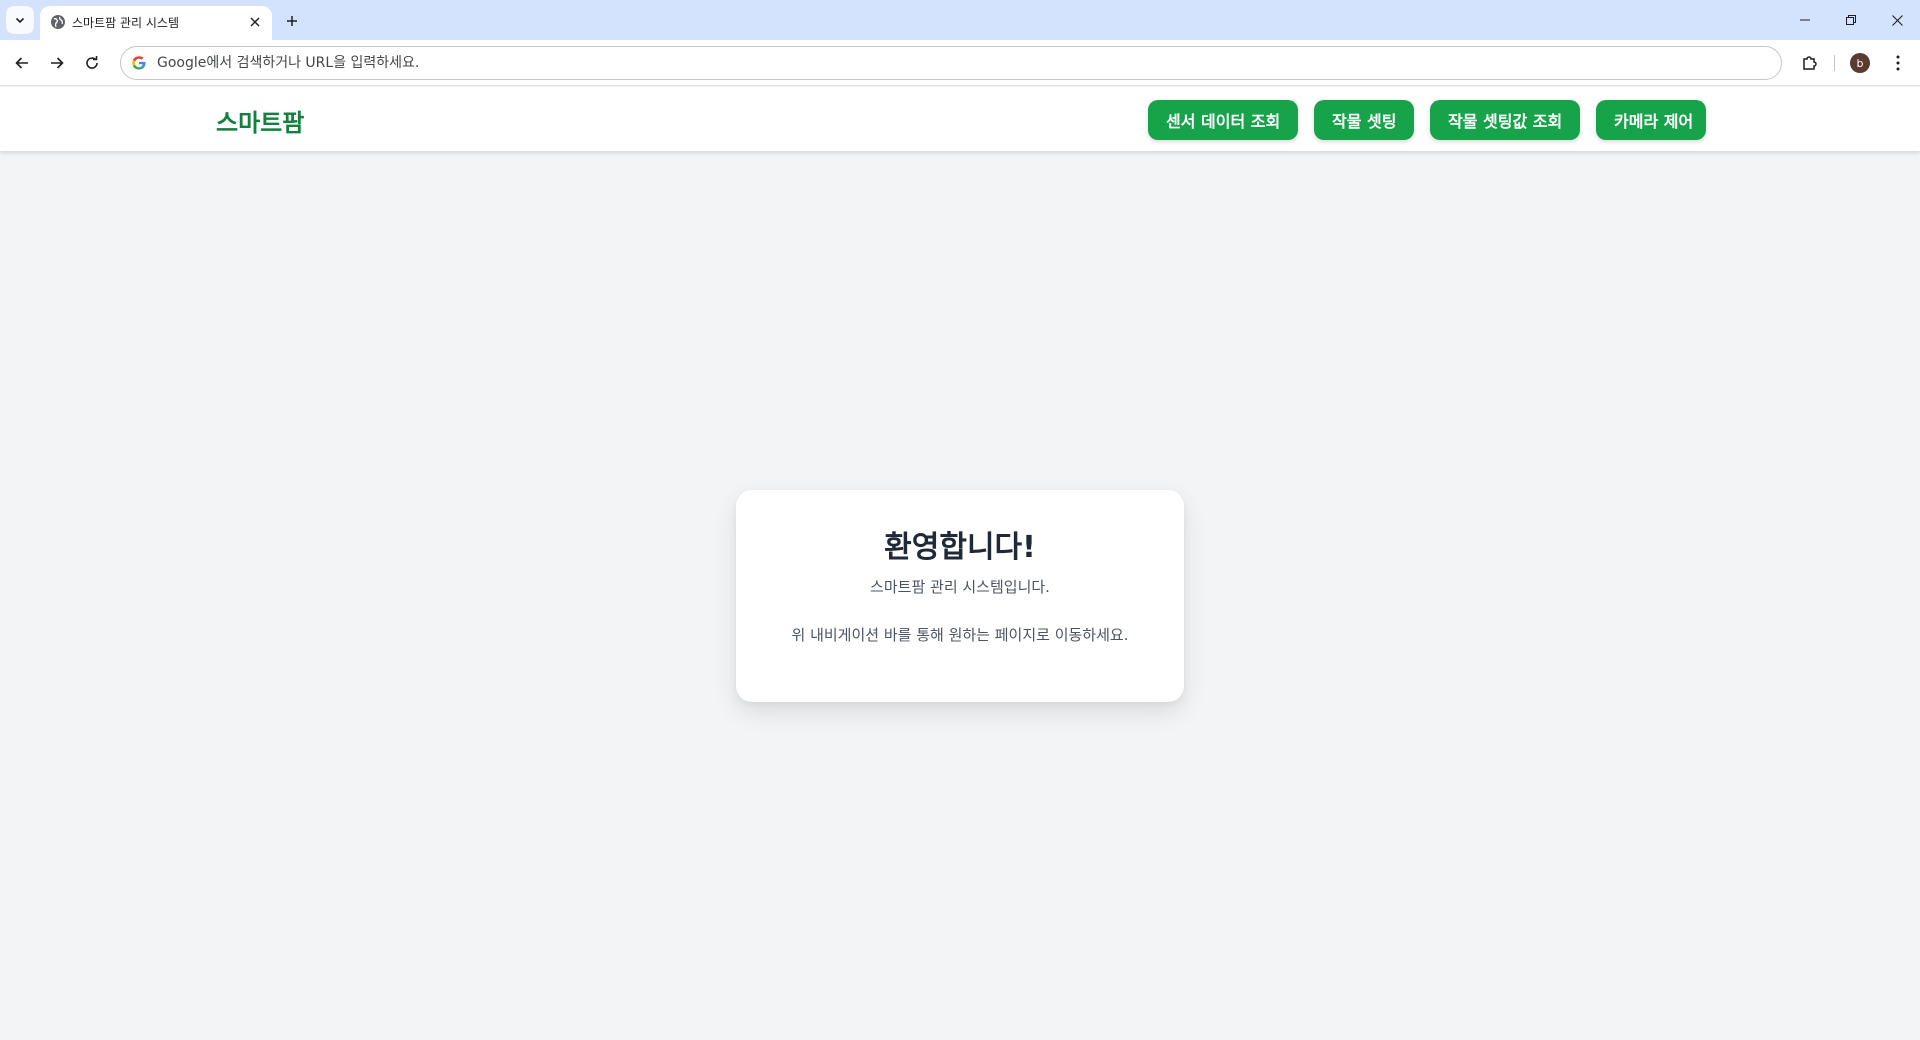  I want to click on tab-title: 스마트팜 관리 시스템, so click(125, 23).